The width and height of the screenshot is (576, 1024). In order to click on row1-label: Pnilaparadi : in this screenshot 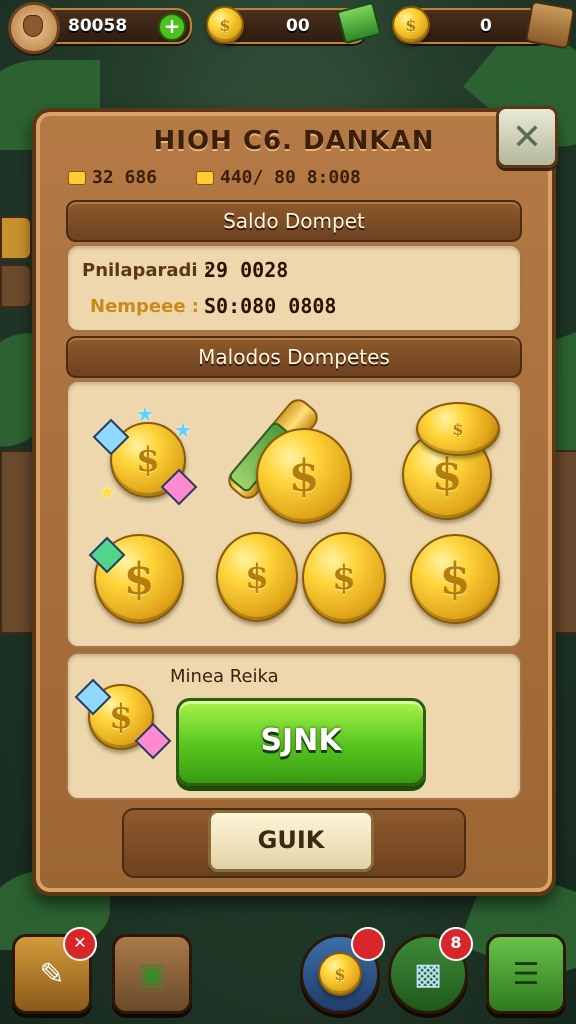, I will do `click(147, 270)`.